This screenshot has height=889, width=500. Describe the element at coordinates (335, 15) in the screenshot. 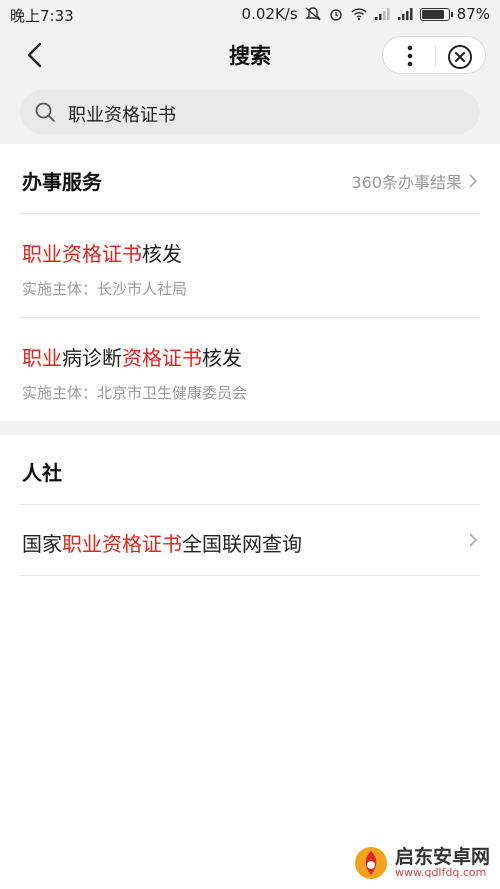

I see `alarm-icon` at that location.